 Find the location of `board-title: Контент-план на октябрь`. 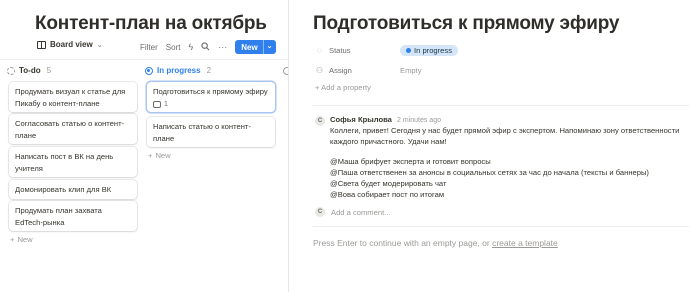

board-title: Контент-план на октябрь is located at coordinates (151, 23).